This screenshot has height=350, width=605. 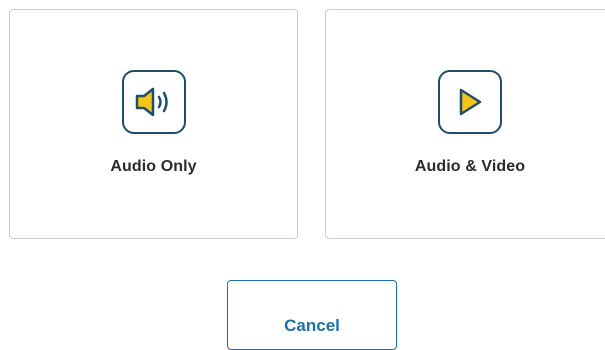 I want to click on speaker-icon, so click(x=151, y=102).